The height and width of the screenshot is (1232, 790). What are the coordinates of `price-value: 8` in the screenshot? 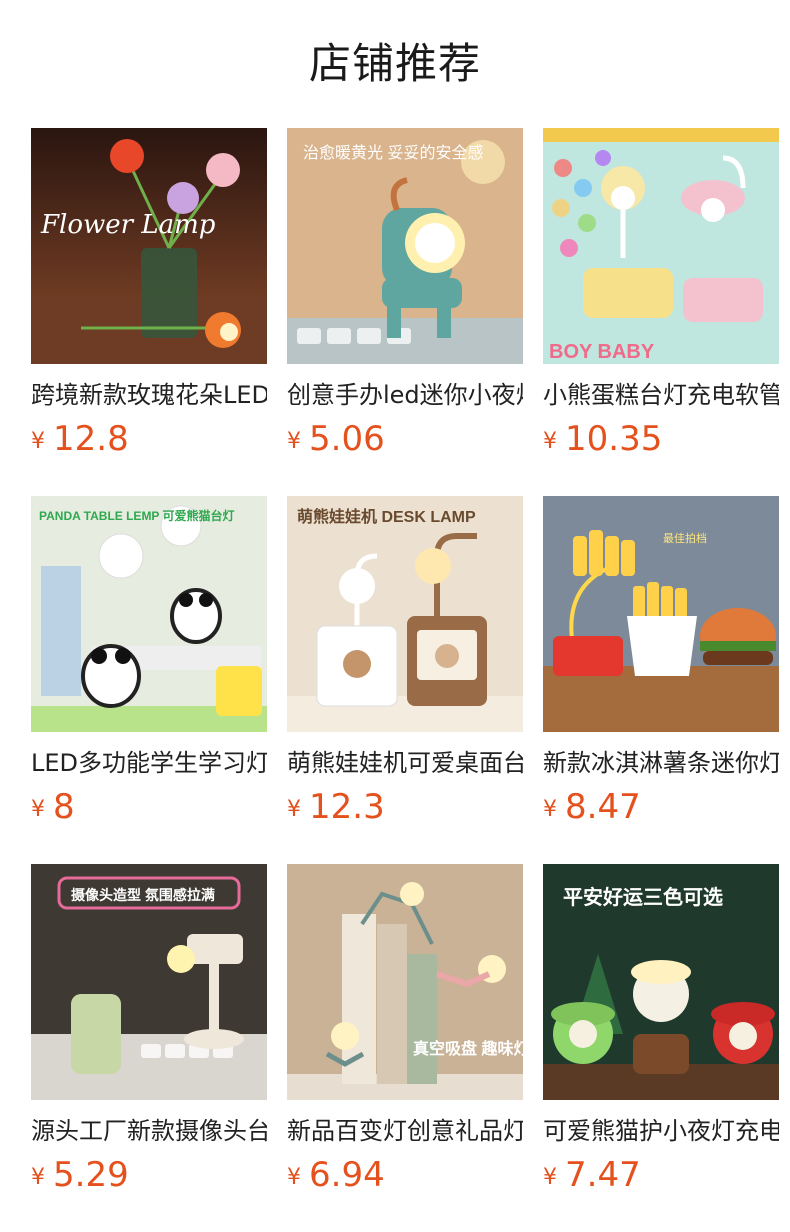 It's located at (64, 807).